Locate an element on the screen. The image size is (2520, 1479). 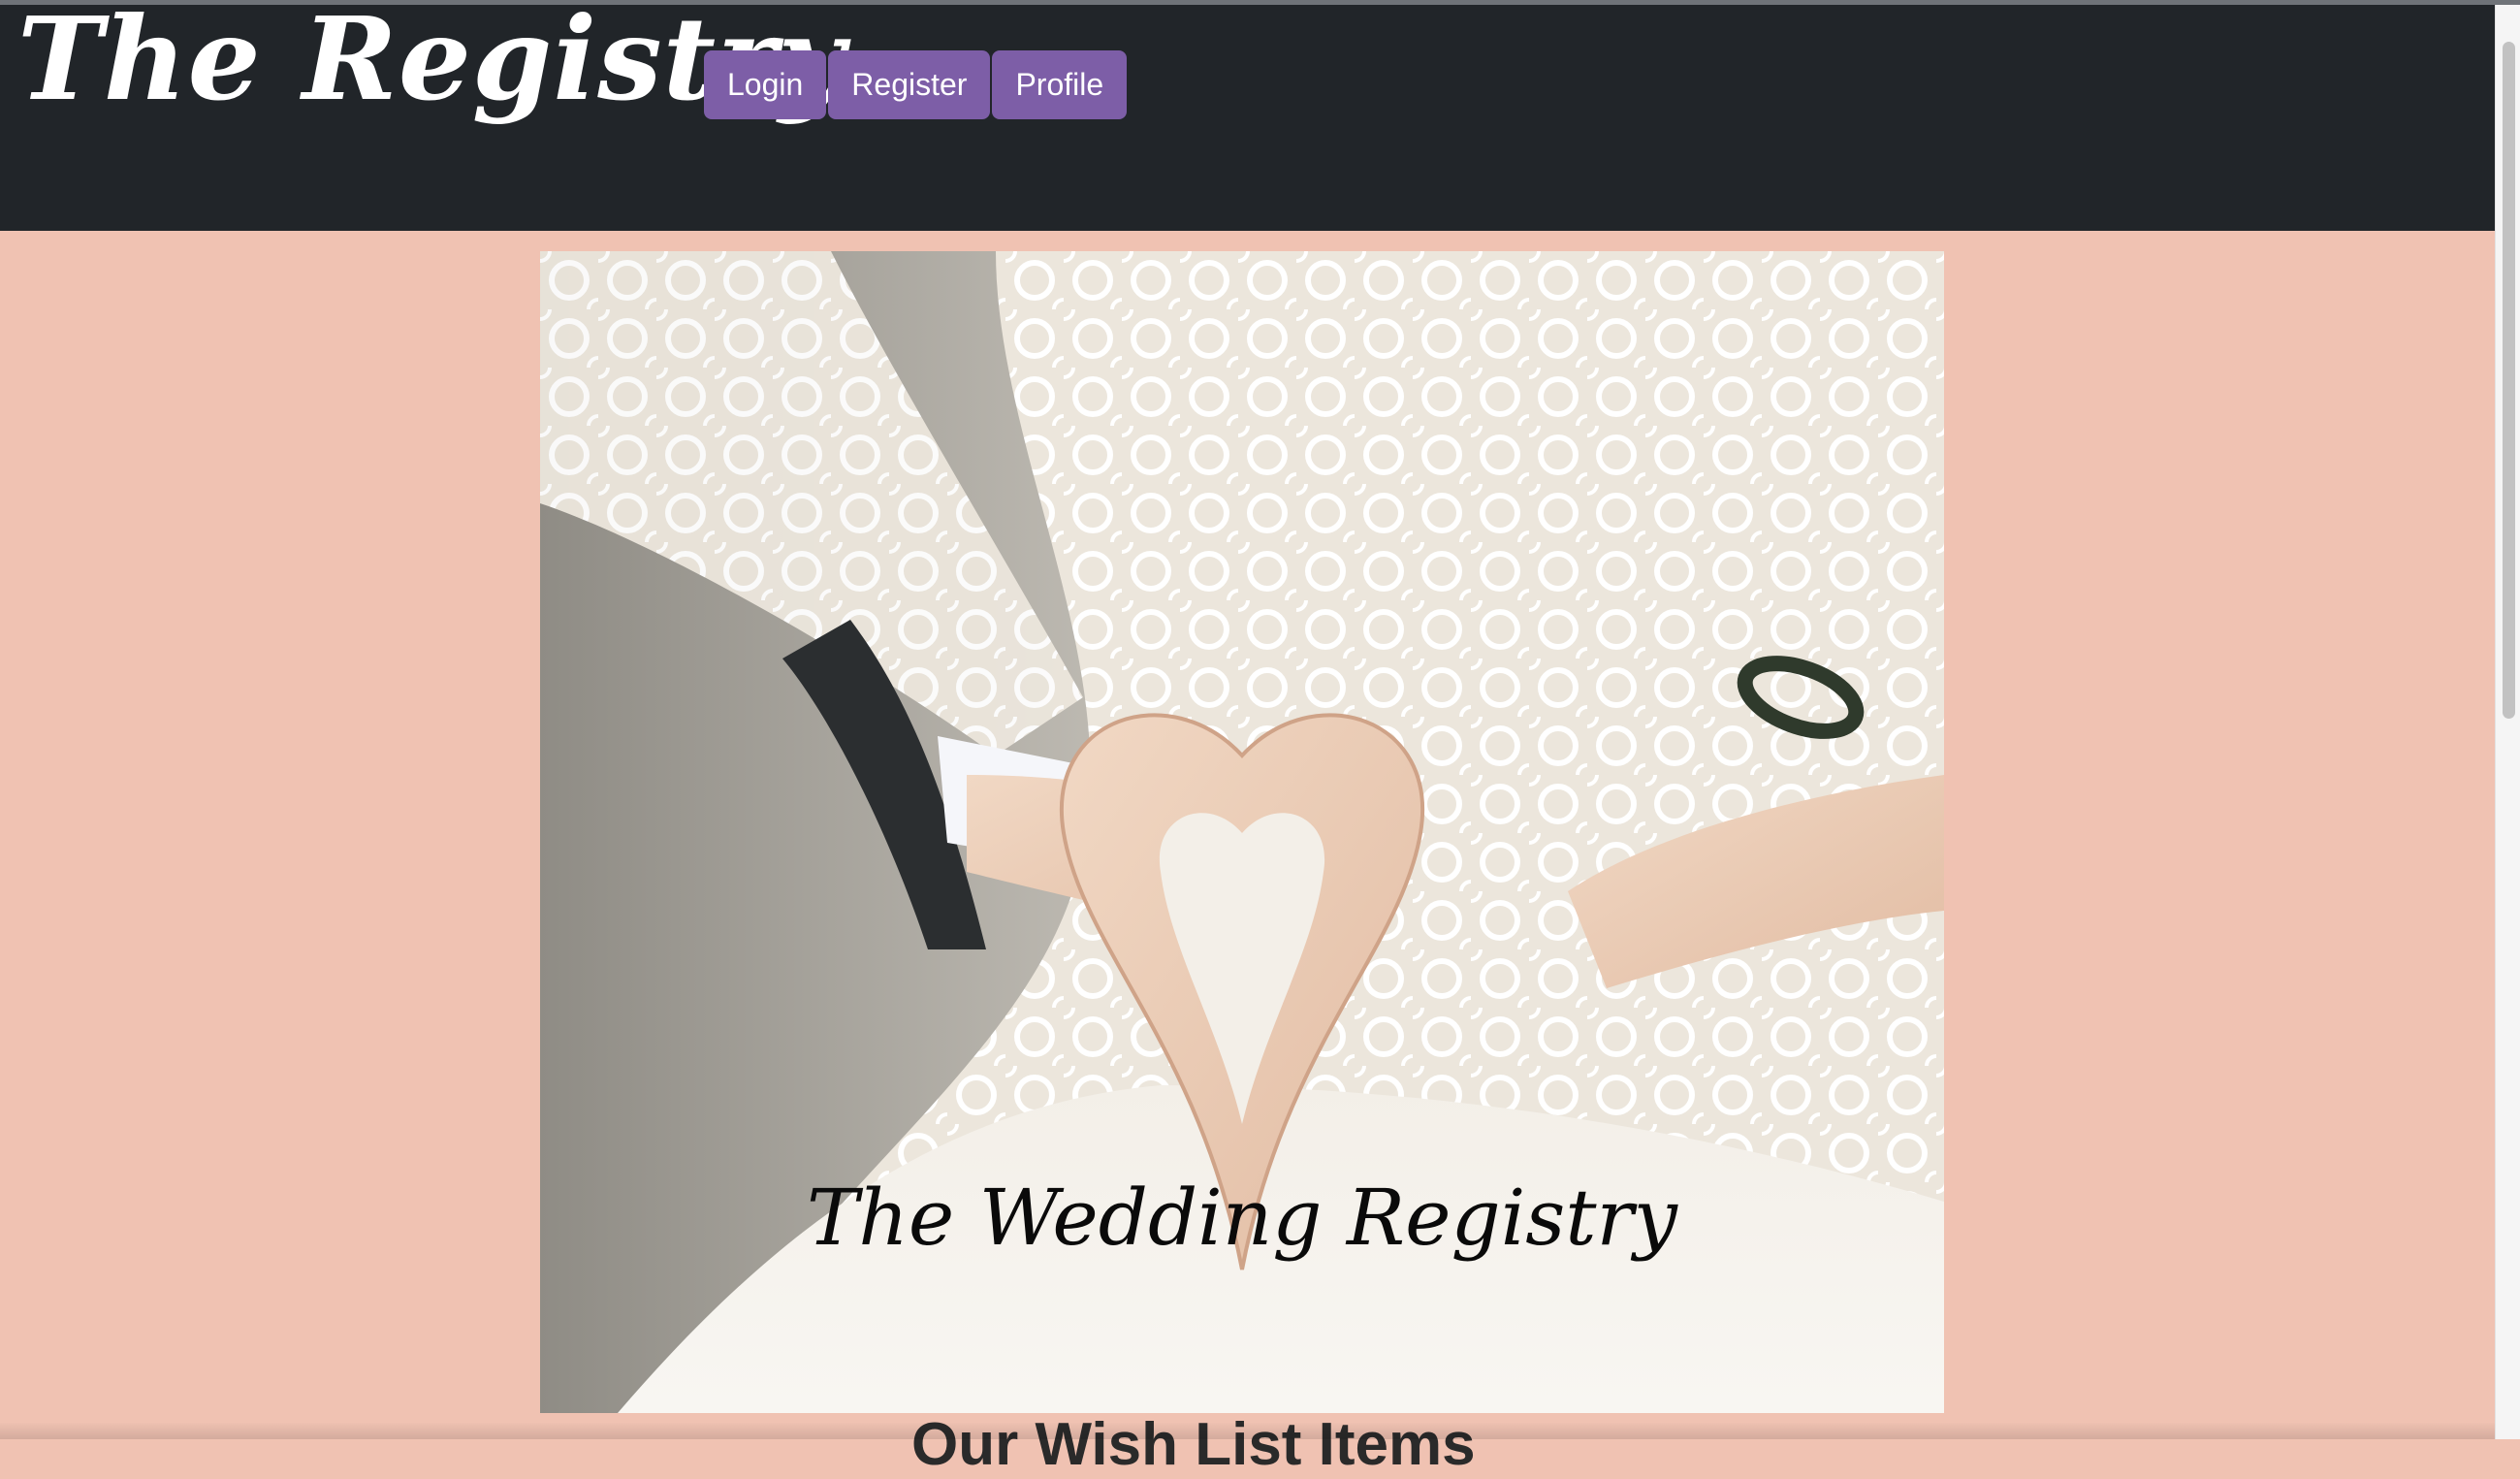
bottom-shade is located at coordinates (1248, 1430).